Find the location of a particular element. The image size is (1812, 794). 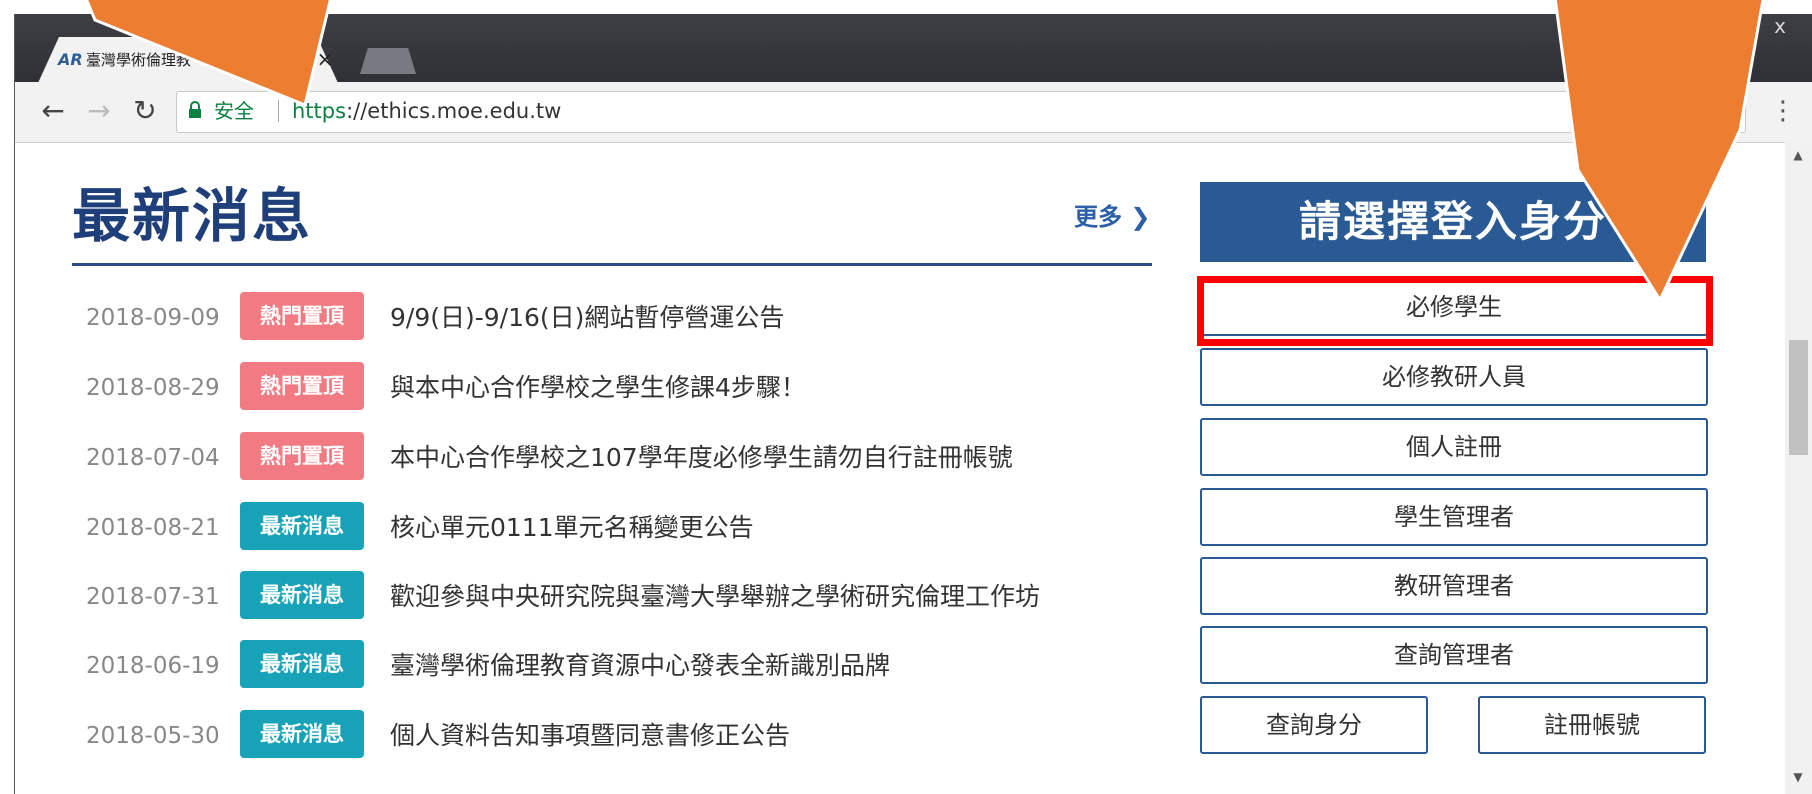

arrow-to-student-button-annotation is located at coordinates (1659, 152).